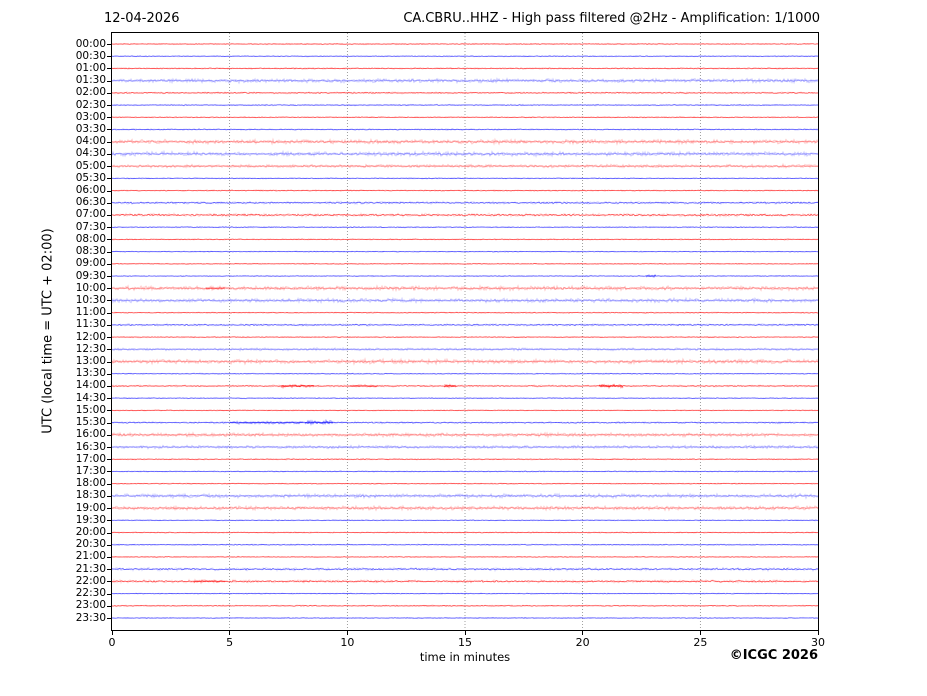  Describe the element at coordinates (90, 312) in the screenshot. I see `y-tick-label: 11:00` at that location.